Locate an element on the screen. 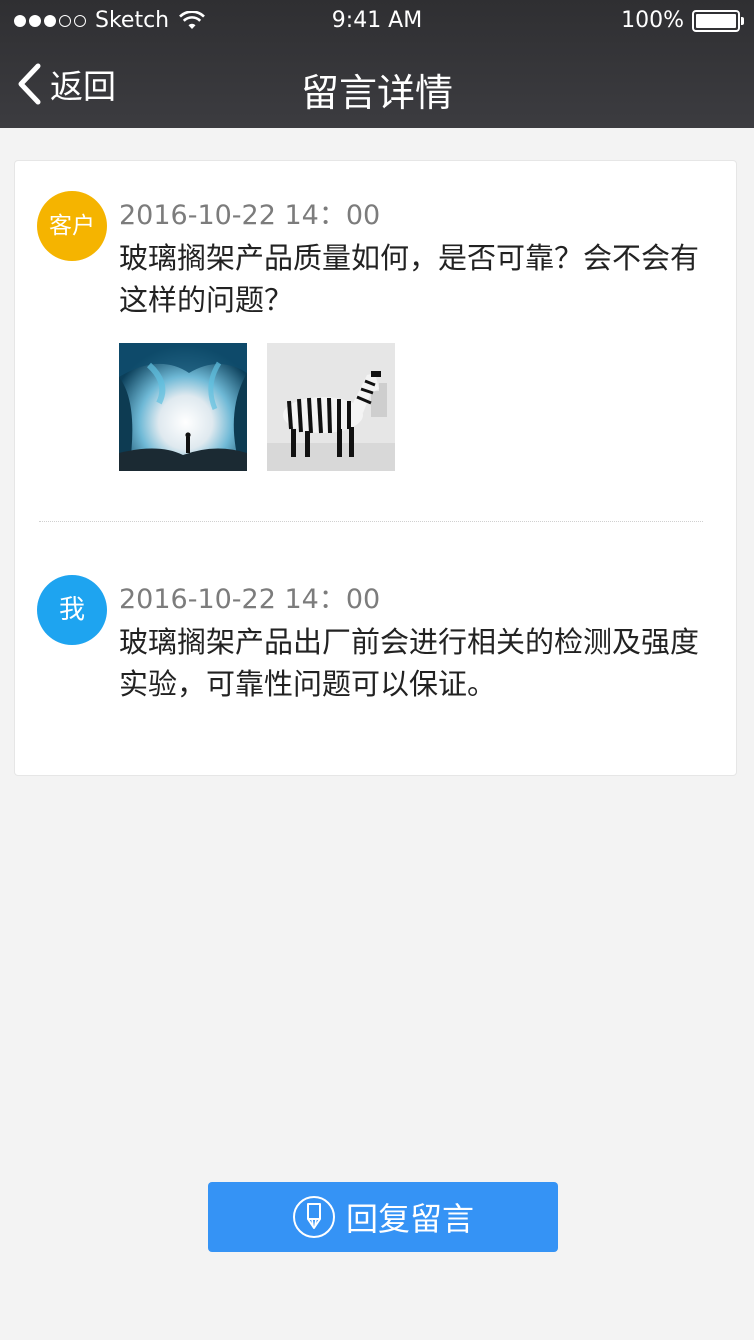 The height and width of the screenshot is (1340, 754). page-title: 留言详情 is located at coordinates (376, 93).